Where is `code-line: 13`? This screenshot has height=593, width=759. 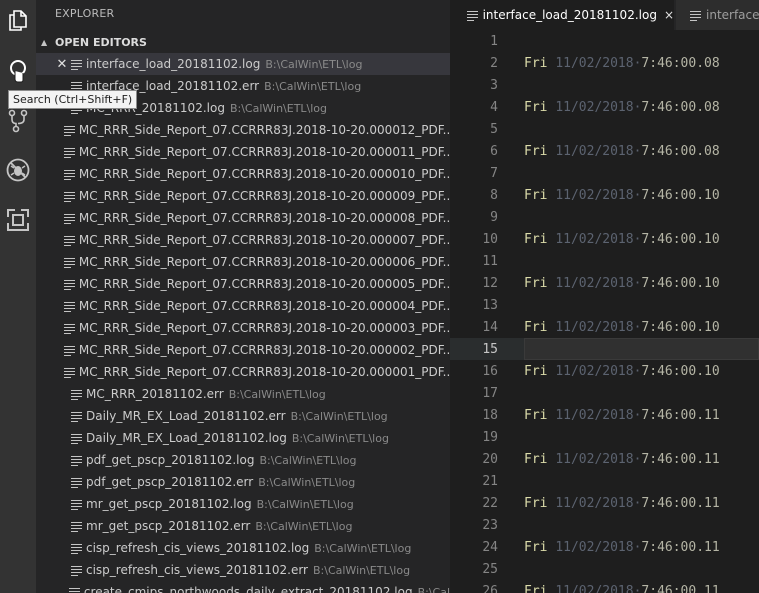
code-line: 13 is located at coordinates (604, 305).